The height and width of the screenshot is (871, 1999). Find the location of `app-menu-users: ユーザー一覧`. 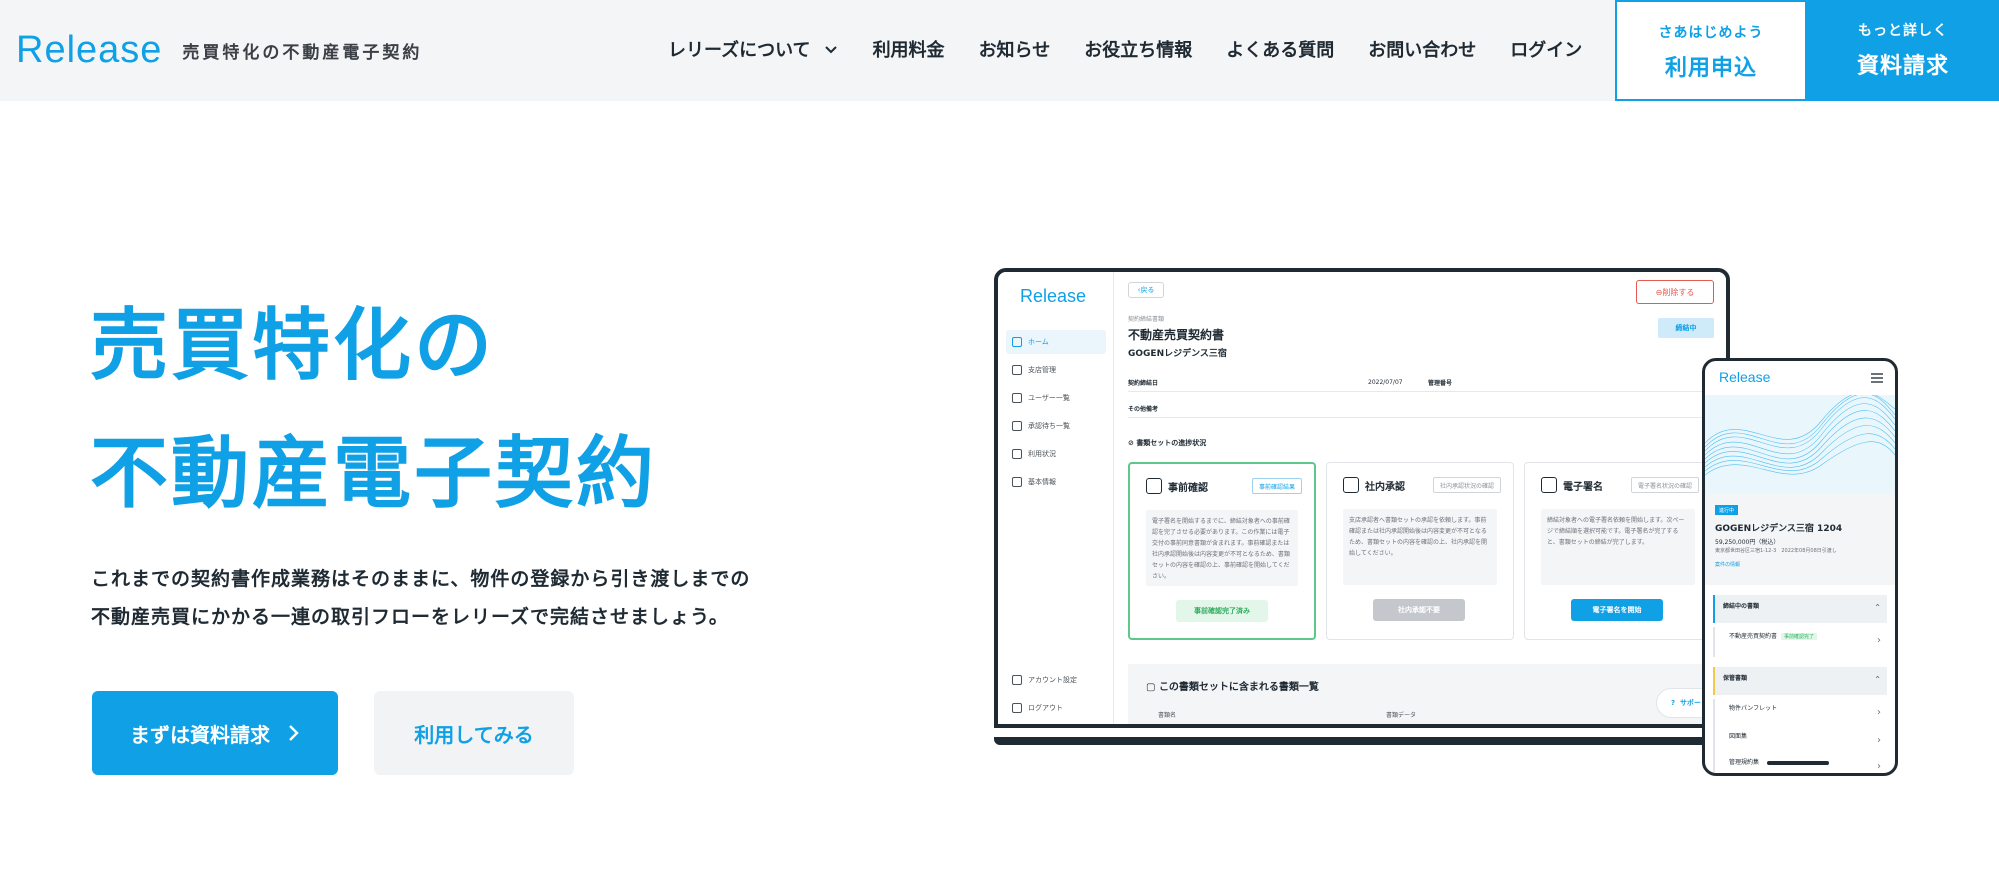

app-menu-users: ユーザー一覧 is located at coordinates (1056, 398).